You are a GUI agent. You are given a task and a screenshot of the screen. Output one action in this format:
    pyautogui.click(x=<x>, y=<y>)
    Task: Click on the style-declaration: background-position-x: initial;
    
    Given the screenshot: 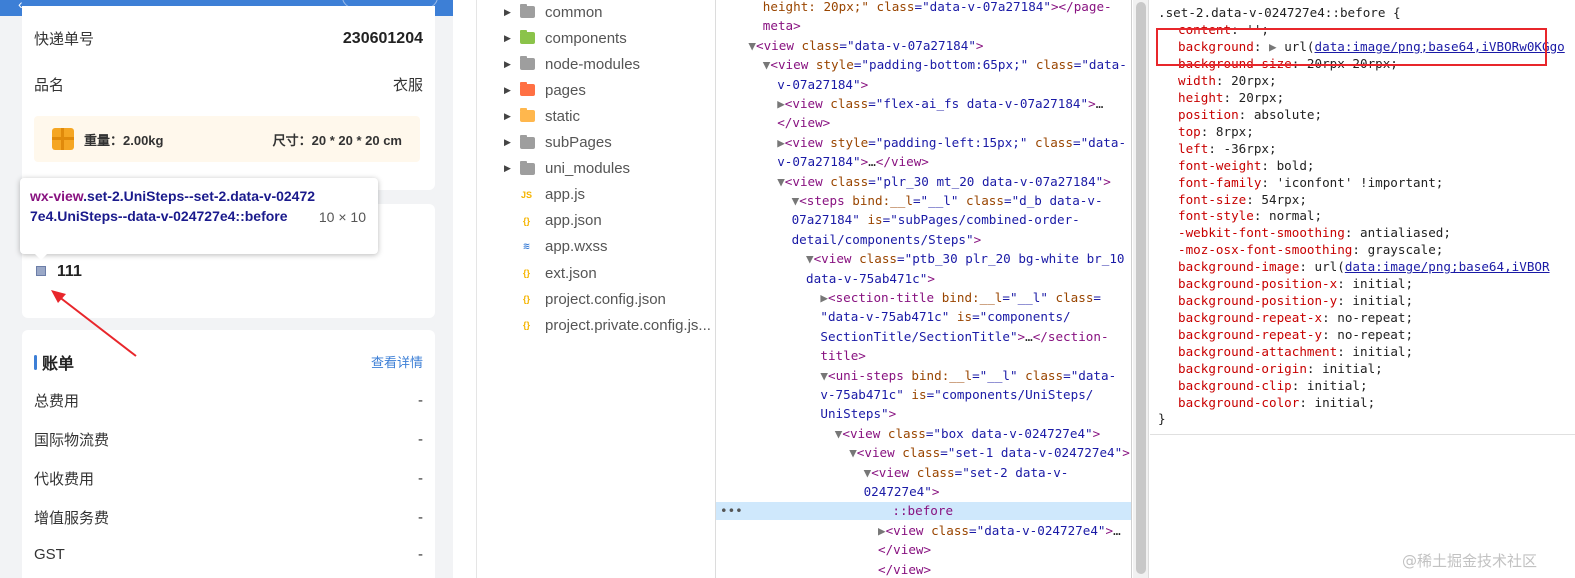 What is the action you would take?
    pyautogui.click(x=1295, y=283)
    